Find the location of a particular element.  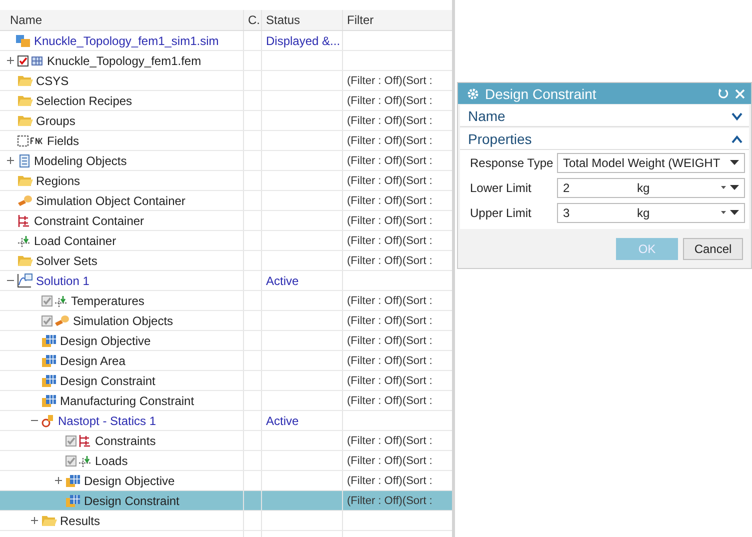

tree-item: Modeling Objects is located at coordinates (80, 161).